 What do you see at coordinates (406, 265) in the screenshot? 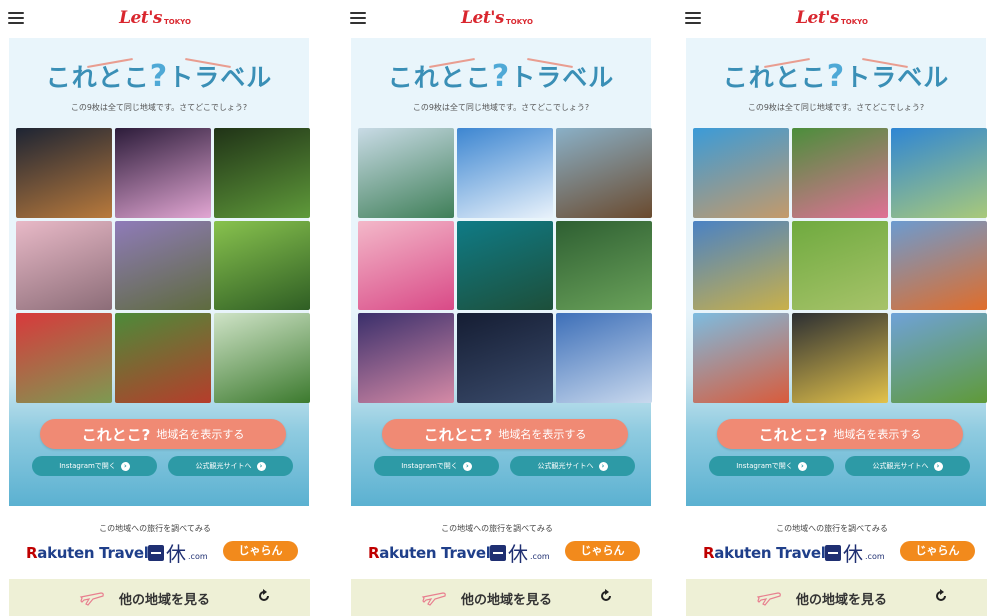
I see `photo-tile-cherry-pink-flowers` at bounding box center [406, 265].